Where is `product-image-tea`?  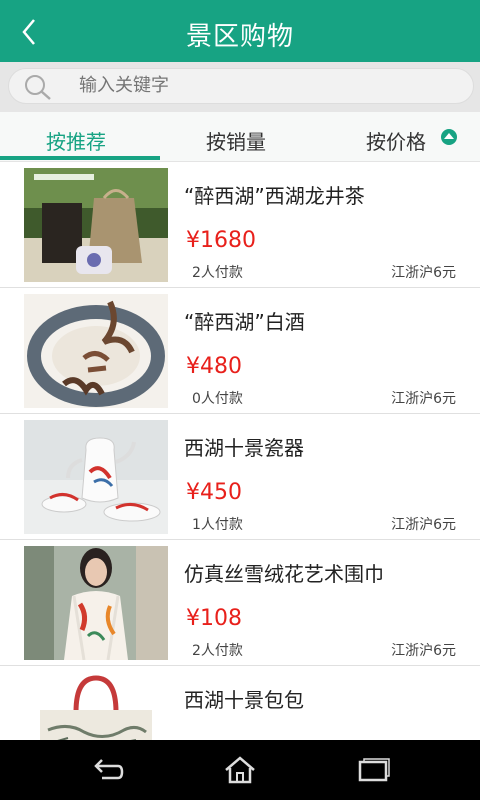
product-image-tea is located at coordinates (96, 225).